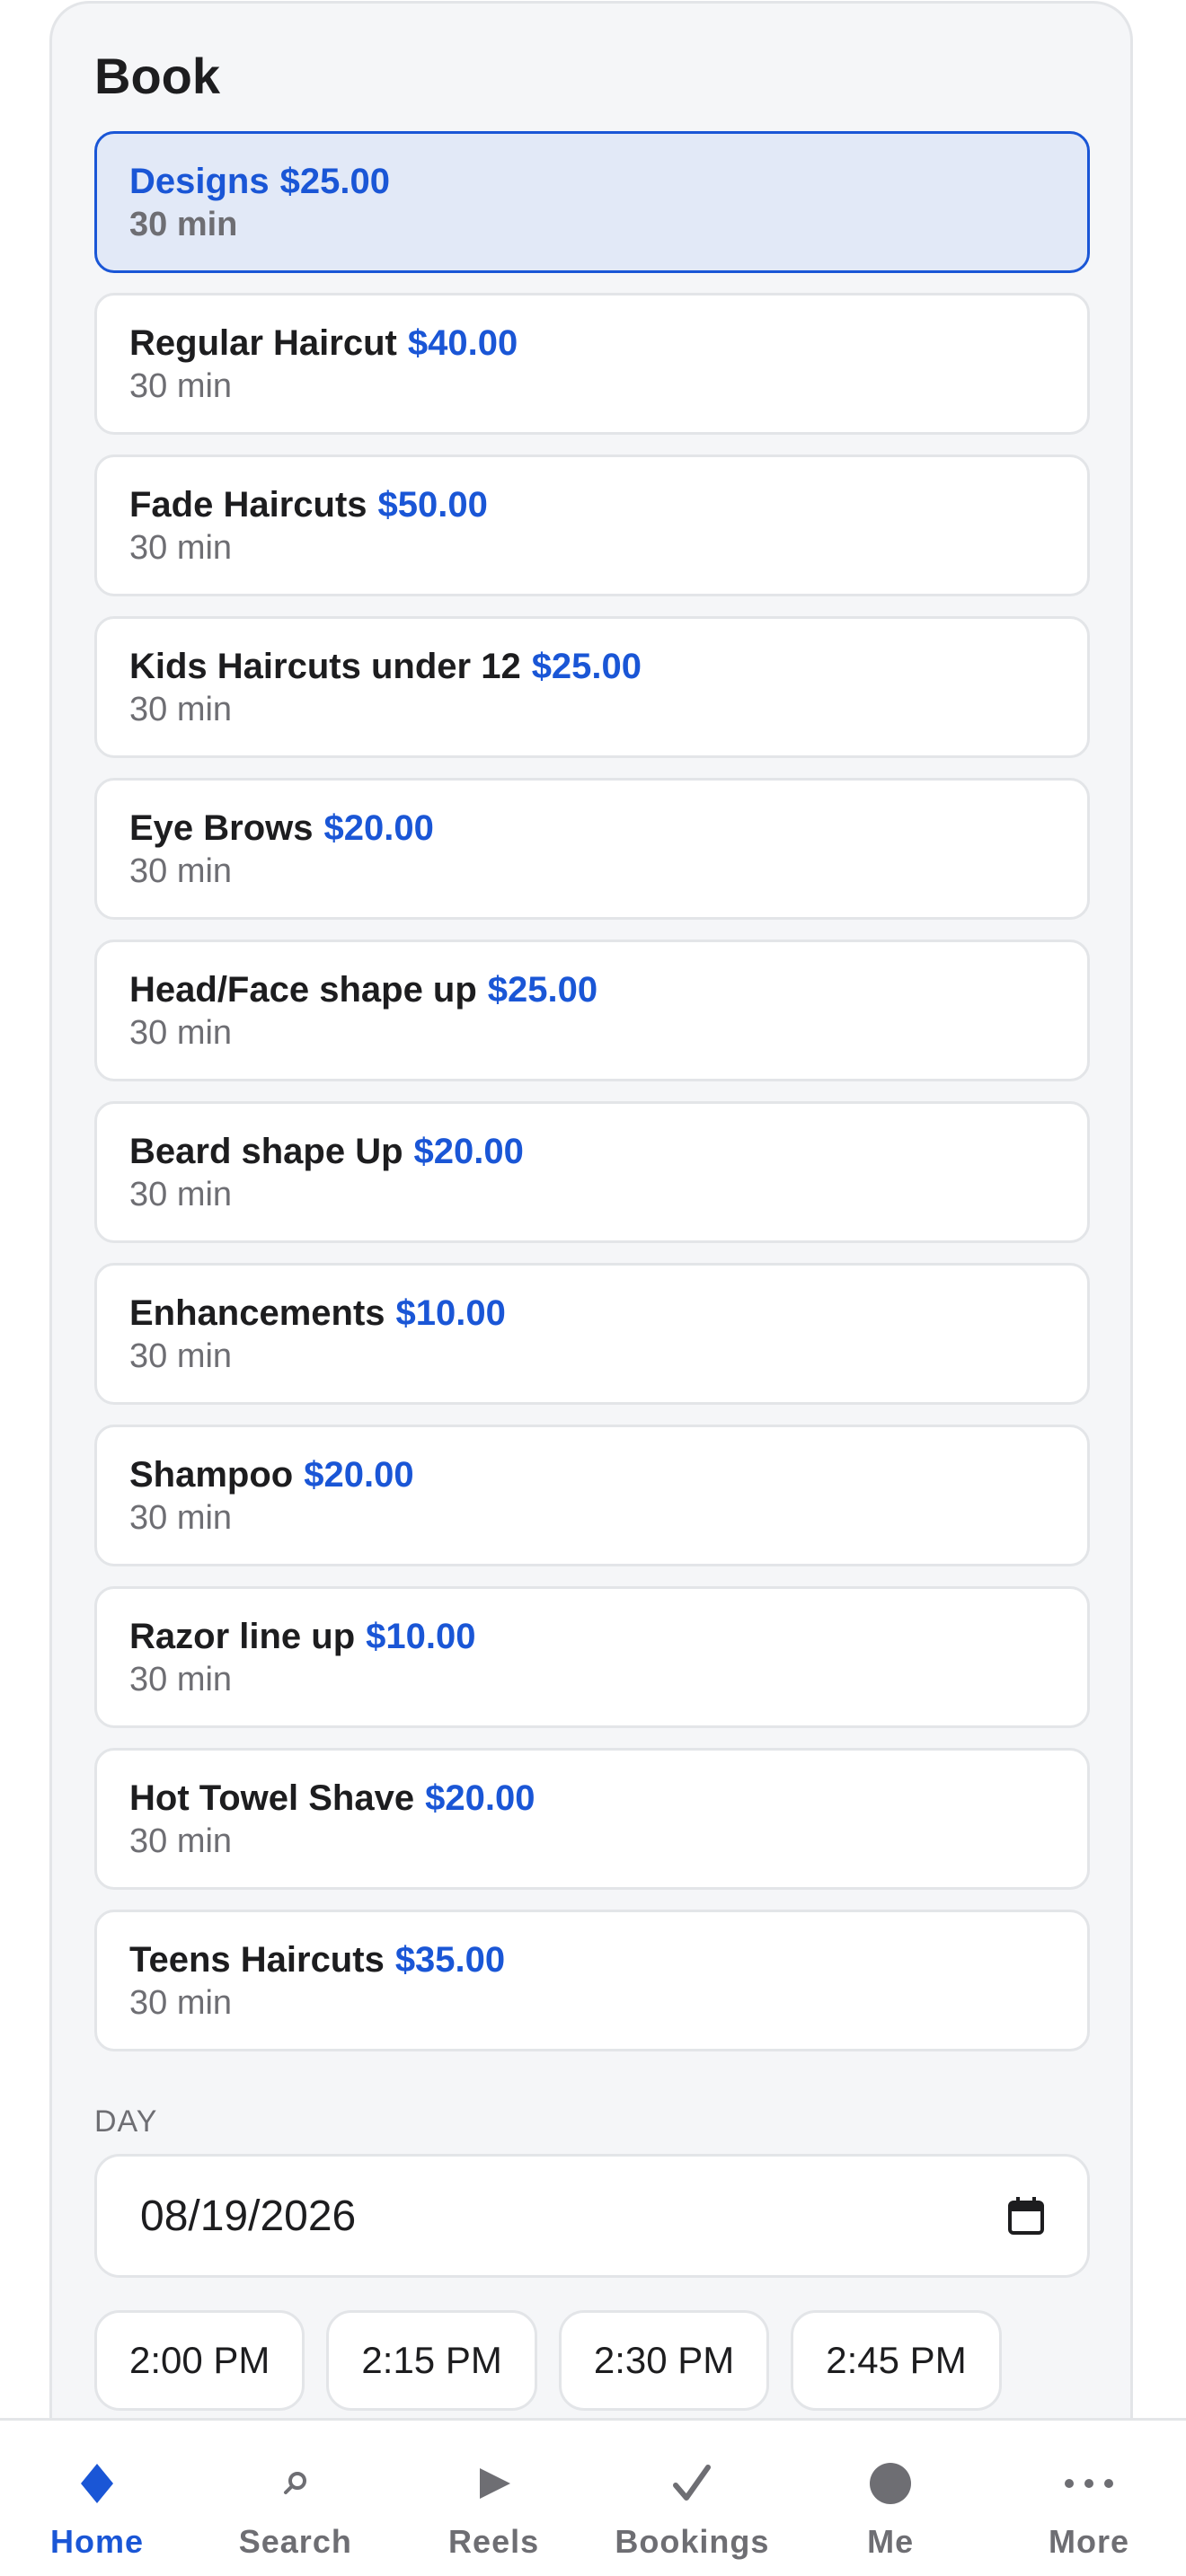 Image resolution: width=1186 pixels, height=2576 pixels. What do you see at coordinates (257, 1313) in the screenshot?
I see `service-name: Enhancements` at bounding box center [257, 1313].